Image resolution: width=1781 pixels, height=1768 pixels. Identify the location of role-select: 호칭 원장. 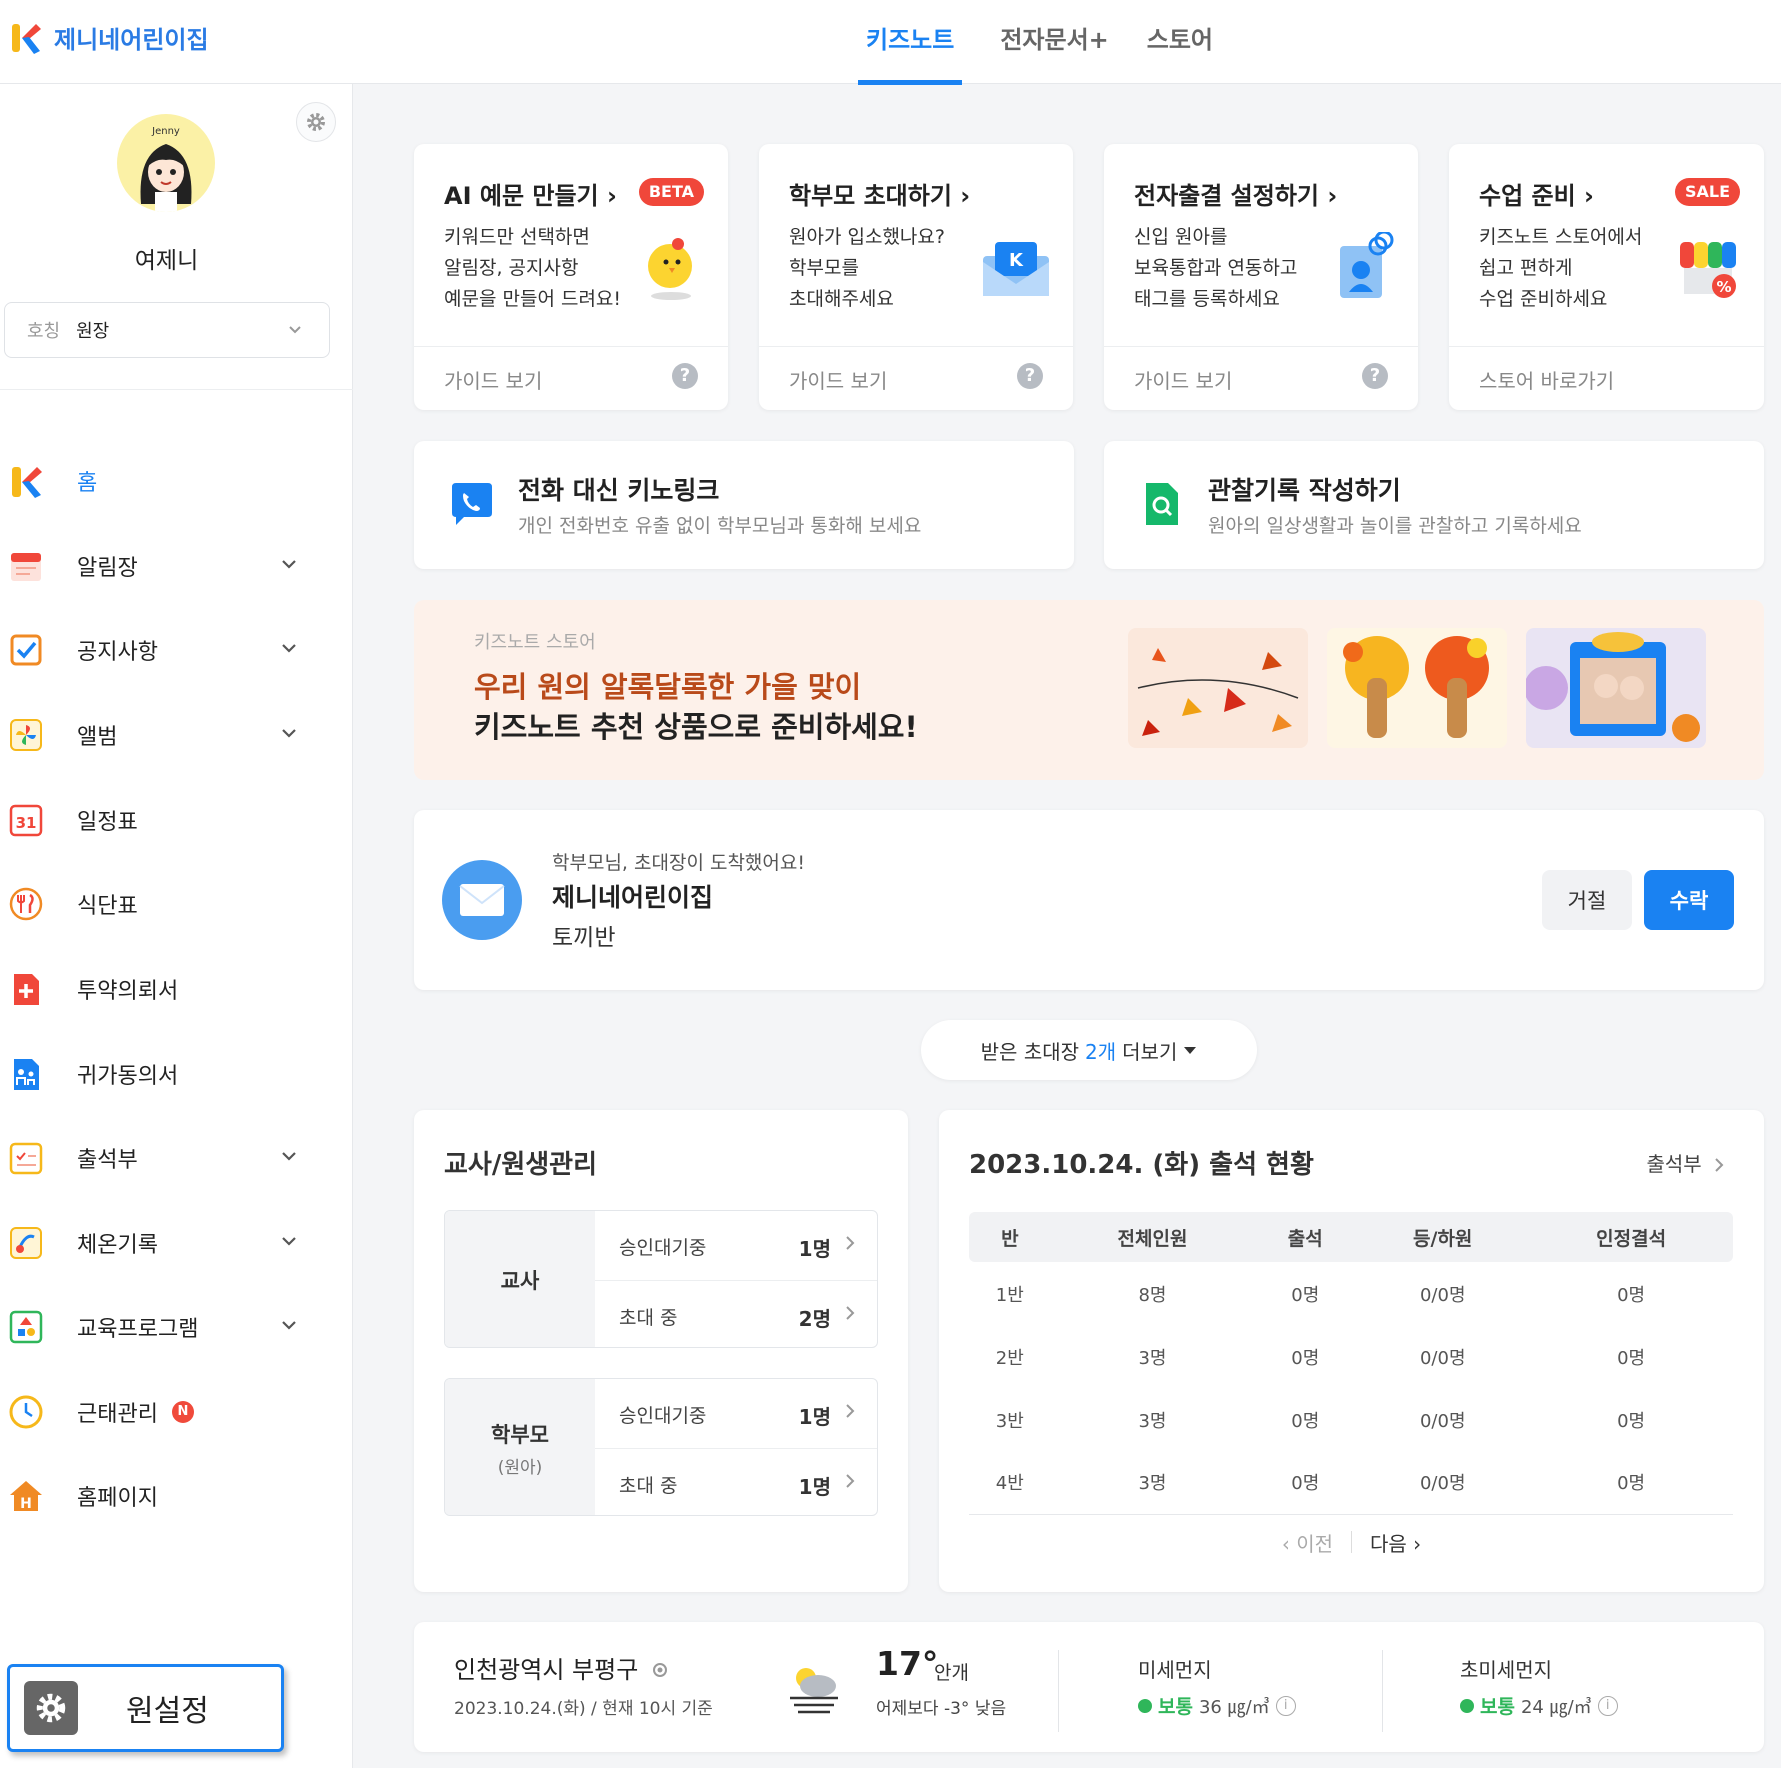
(167, 330).